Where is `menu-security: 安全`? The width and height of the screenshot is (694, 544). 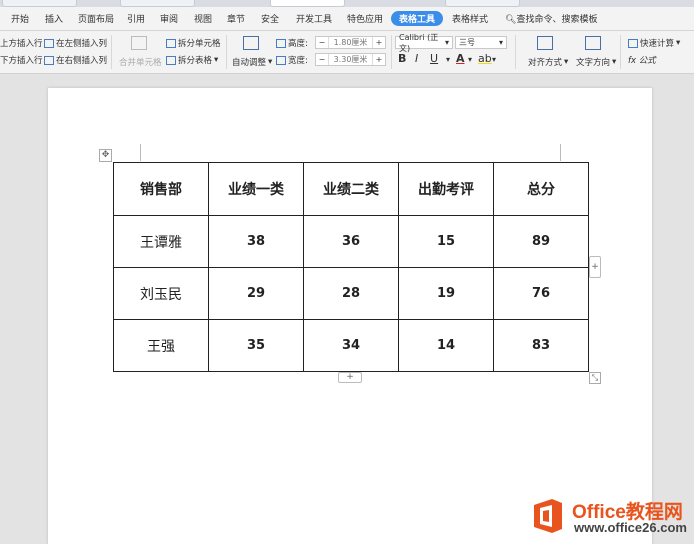 menu-security: 安全 is located at coordinates (270, 18).